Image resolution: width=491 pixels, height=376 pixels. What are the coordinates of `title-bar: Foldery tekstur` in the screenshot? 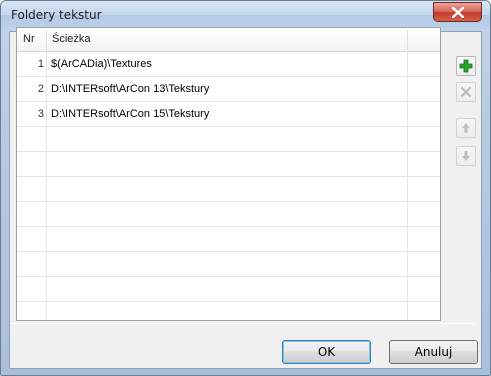 It's located at (245, 15).